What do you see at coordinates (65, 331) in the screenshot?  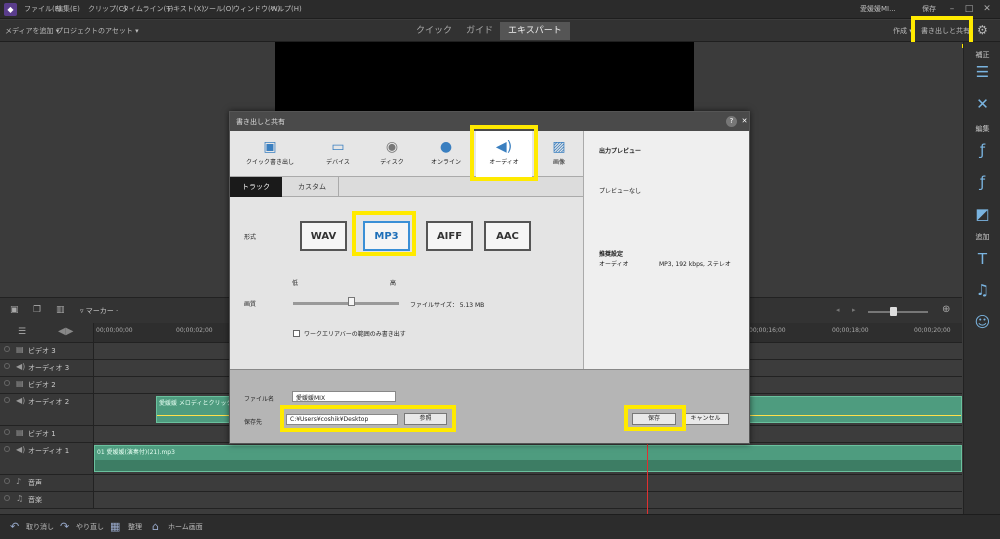 I see `snap-icon: ◀▶` at bounding box center [65, 331].